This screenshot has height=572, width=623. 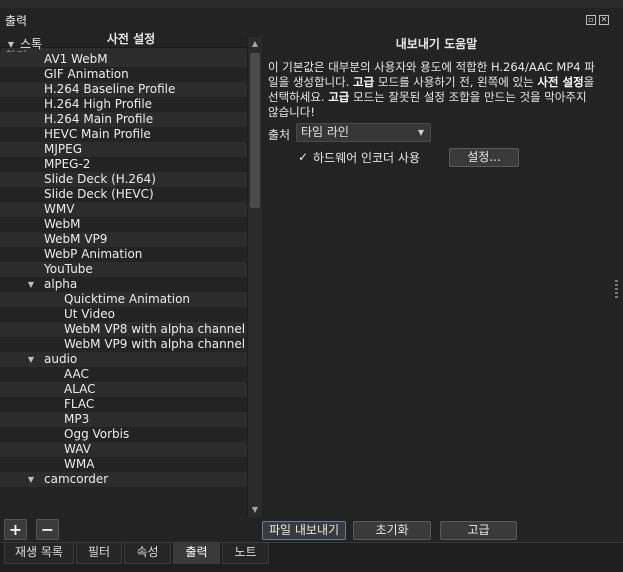 I want to click on tree-item-label: HEVC Main Profile, so click(x=97, y=134).